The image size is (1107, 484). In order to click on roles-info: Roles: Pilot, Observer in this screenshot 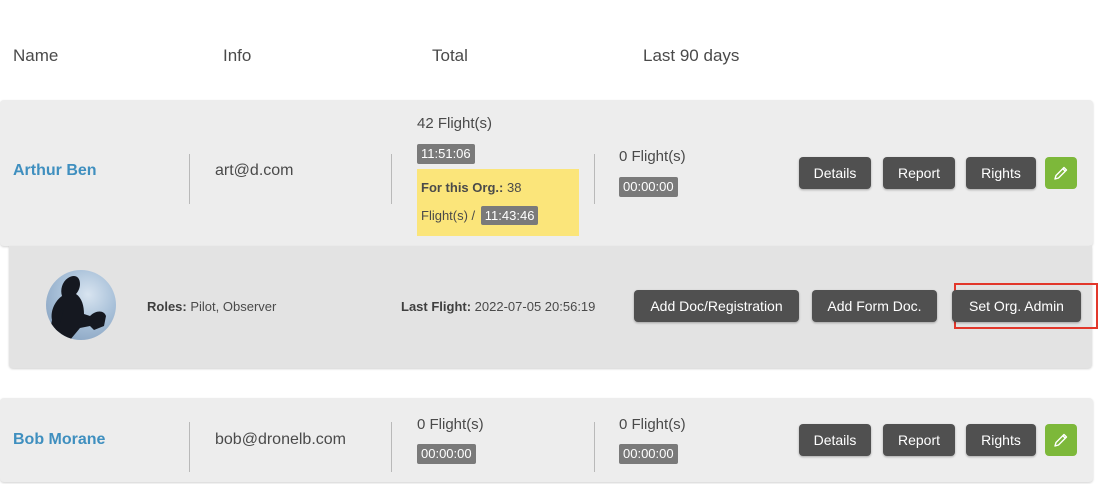, I will do `click(211, 306)`.